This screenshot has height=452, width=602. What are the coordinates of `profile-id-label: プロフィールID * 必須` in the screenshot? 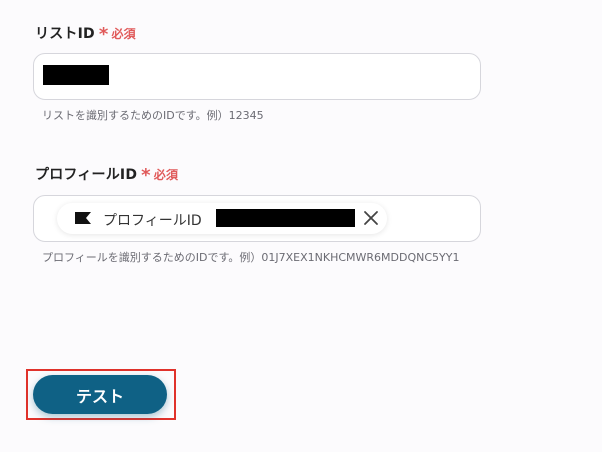 It's located at (107, 175).